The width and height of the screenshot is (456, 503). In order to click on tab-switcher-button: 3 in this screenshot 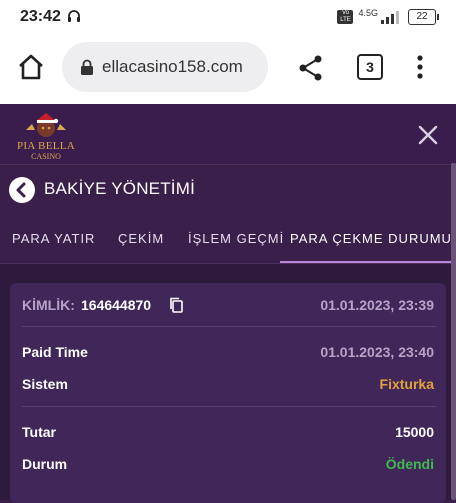, I will do `click(370, 67)`.